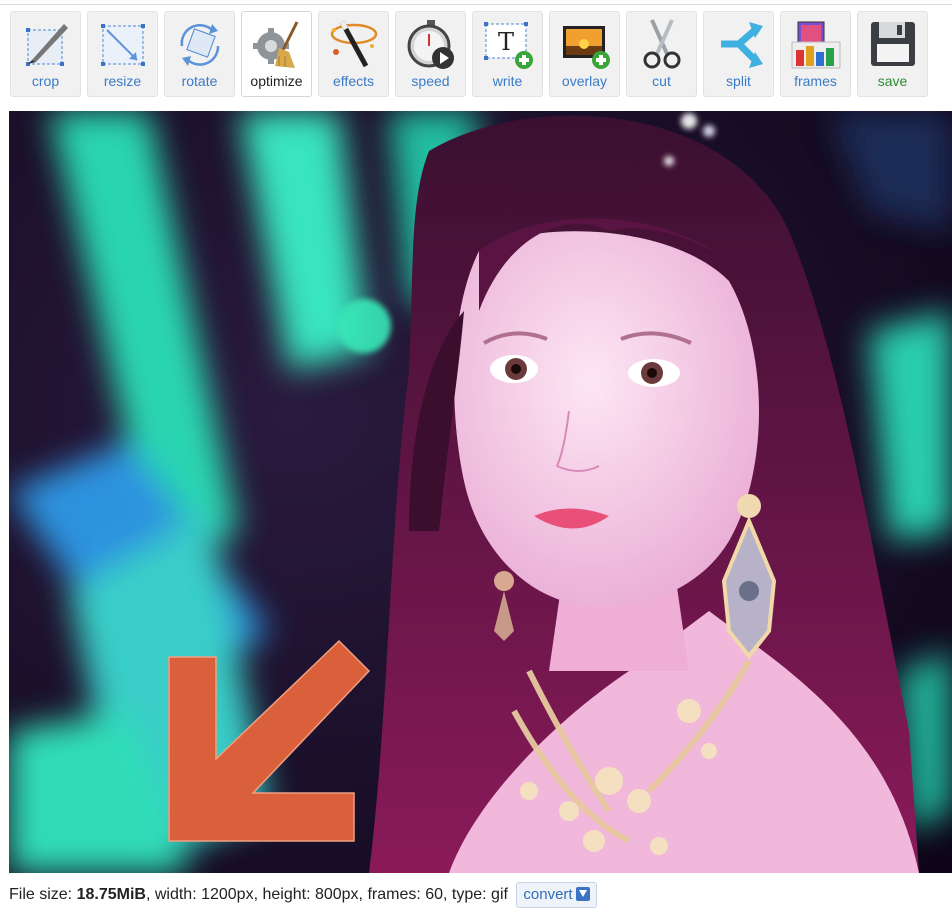  I want to click on tool-label-overlay: overlay, so click(584, 81).